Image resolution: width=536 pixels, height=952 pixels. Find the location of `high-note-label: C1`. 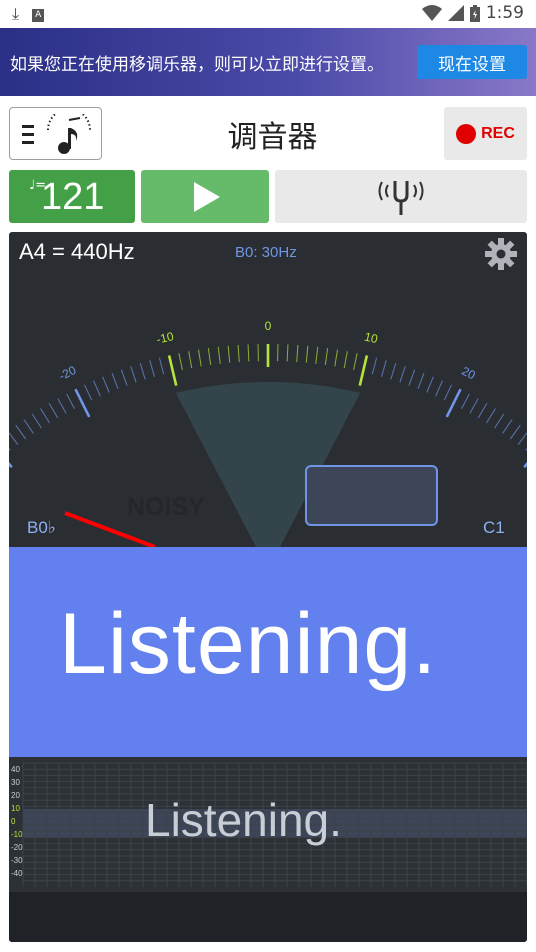

high-note-label: C1 is located at coordinates (494, 527).